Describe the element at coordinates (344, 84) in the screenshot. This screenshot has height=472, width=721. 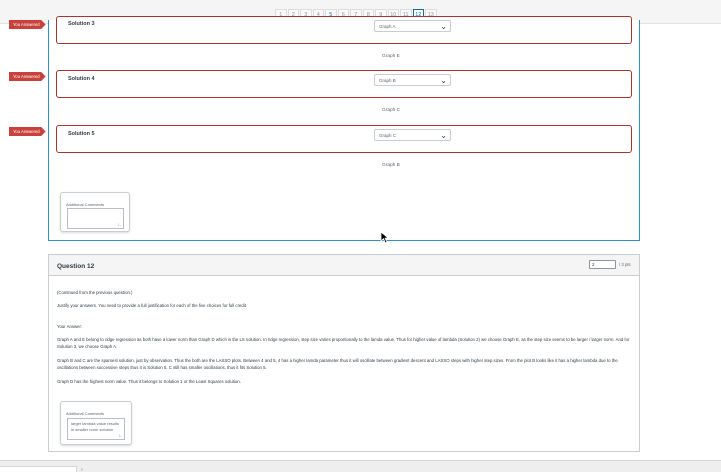
I see `solution-4-row: Solution 4 Graph B ⌄` at that location.